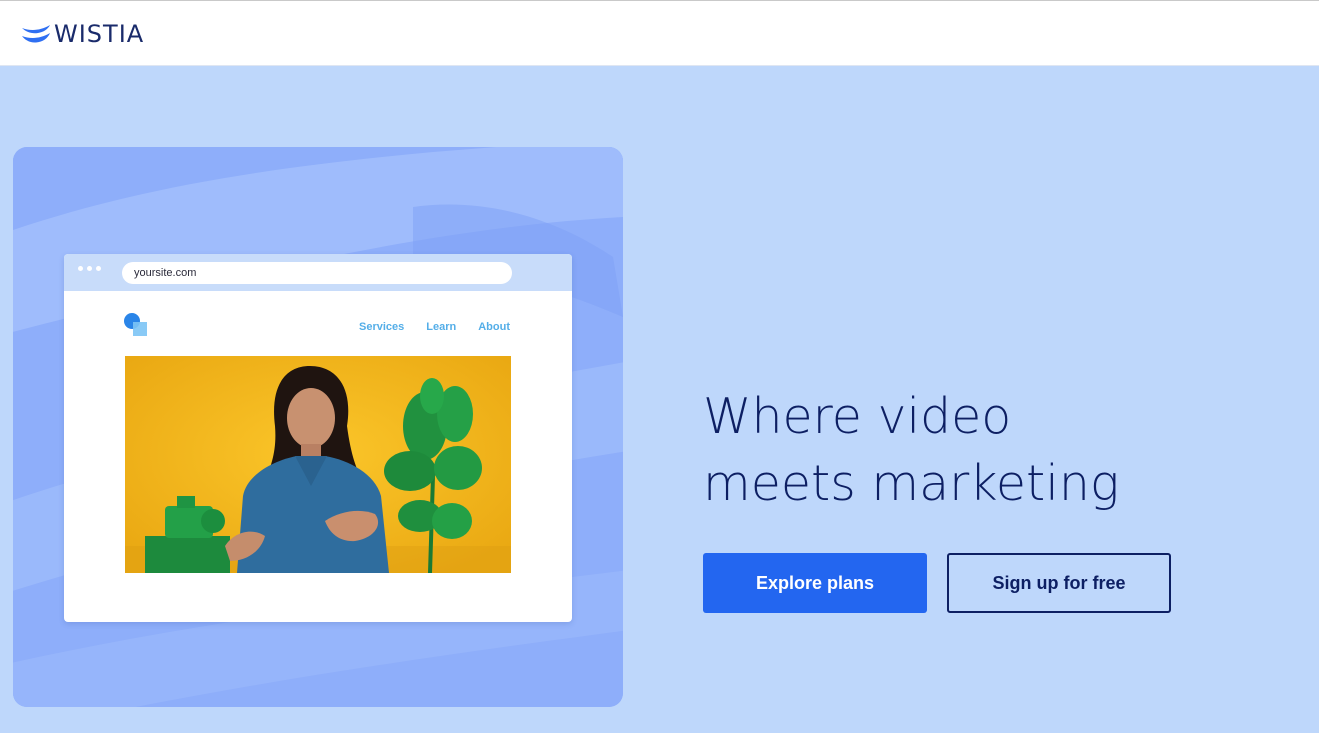 This screenshot has width=1319, height=733. I want to click on window-dots-icon, so click(89, 268).